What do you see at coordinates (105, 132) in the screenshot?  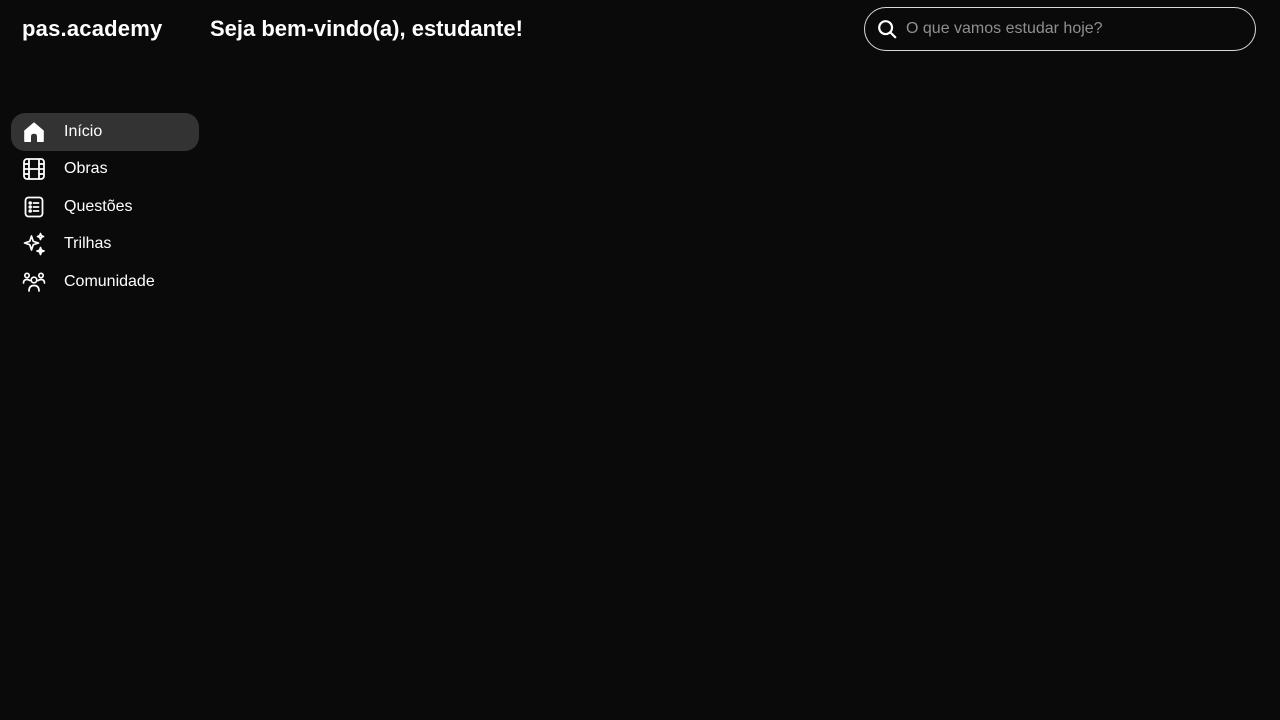 I see `sidebar-item-inicio: Início` at bounding box center [105, 132].